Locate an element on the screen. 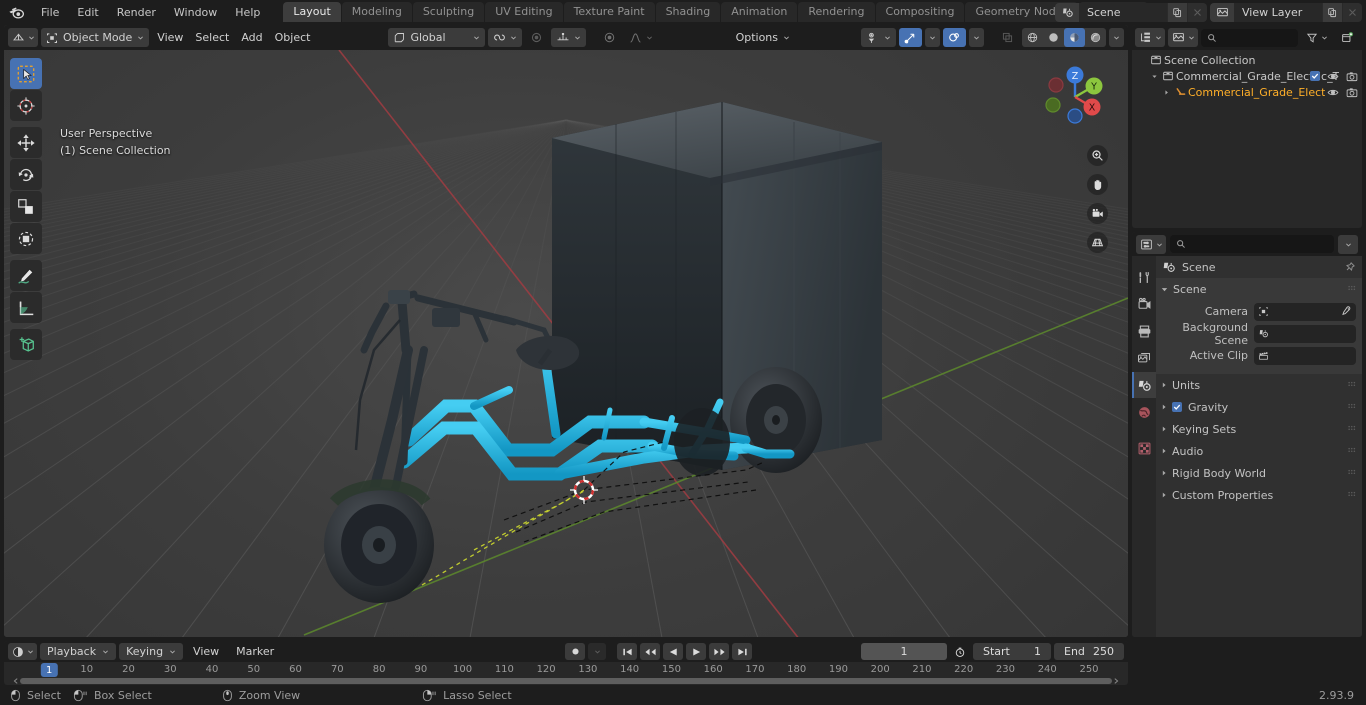 Image resolution: width=1366 pixels, height=705 pixels. overlay-options-dropdown is located at coordinates (977, 37).